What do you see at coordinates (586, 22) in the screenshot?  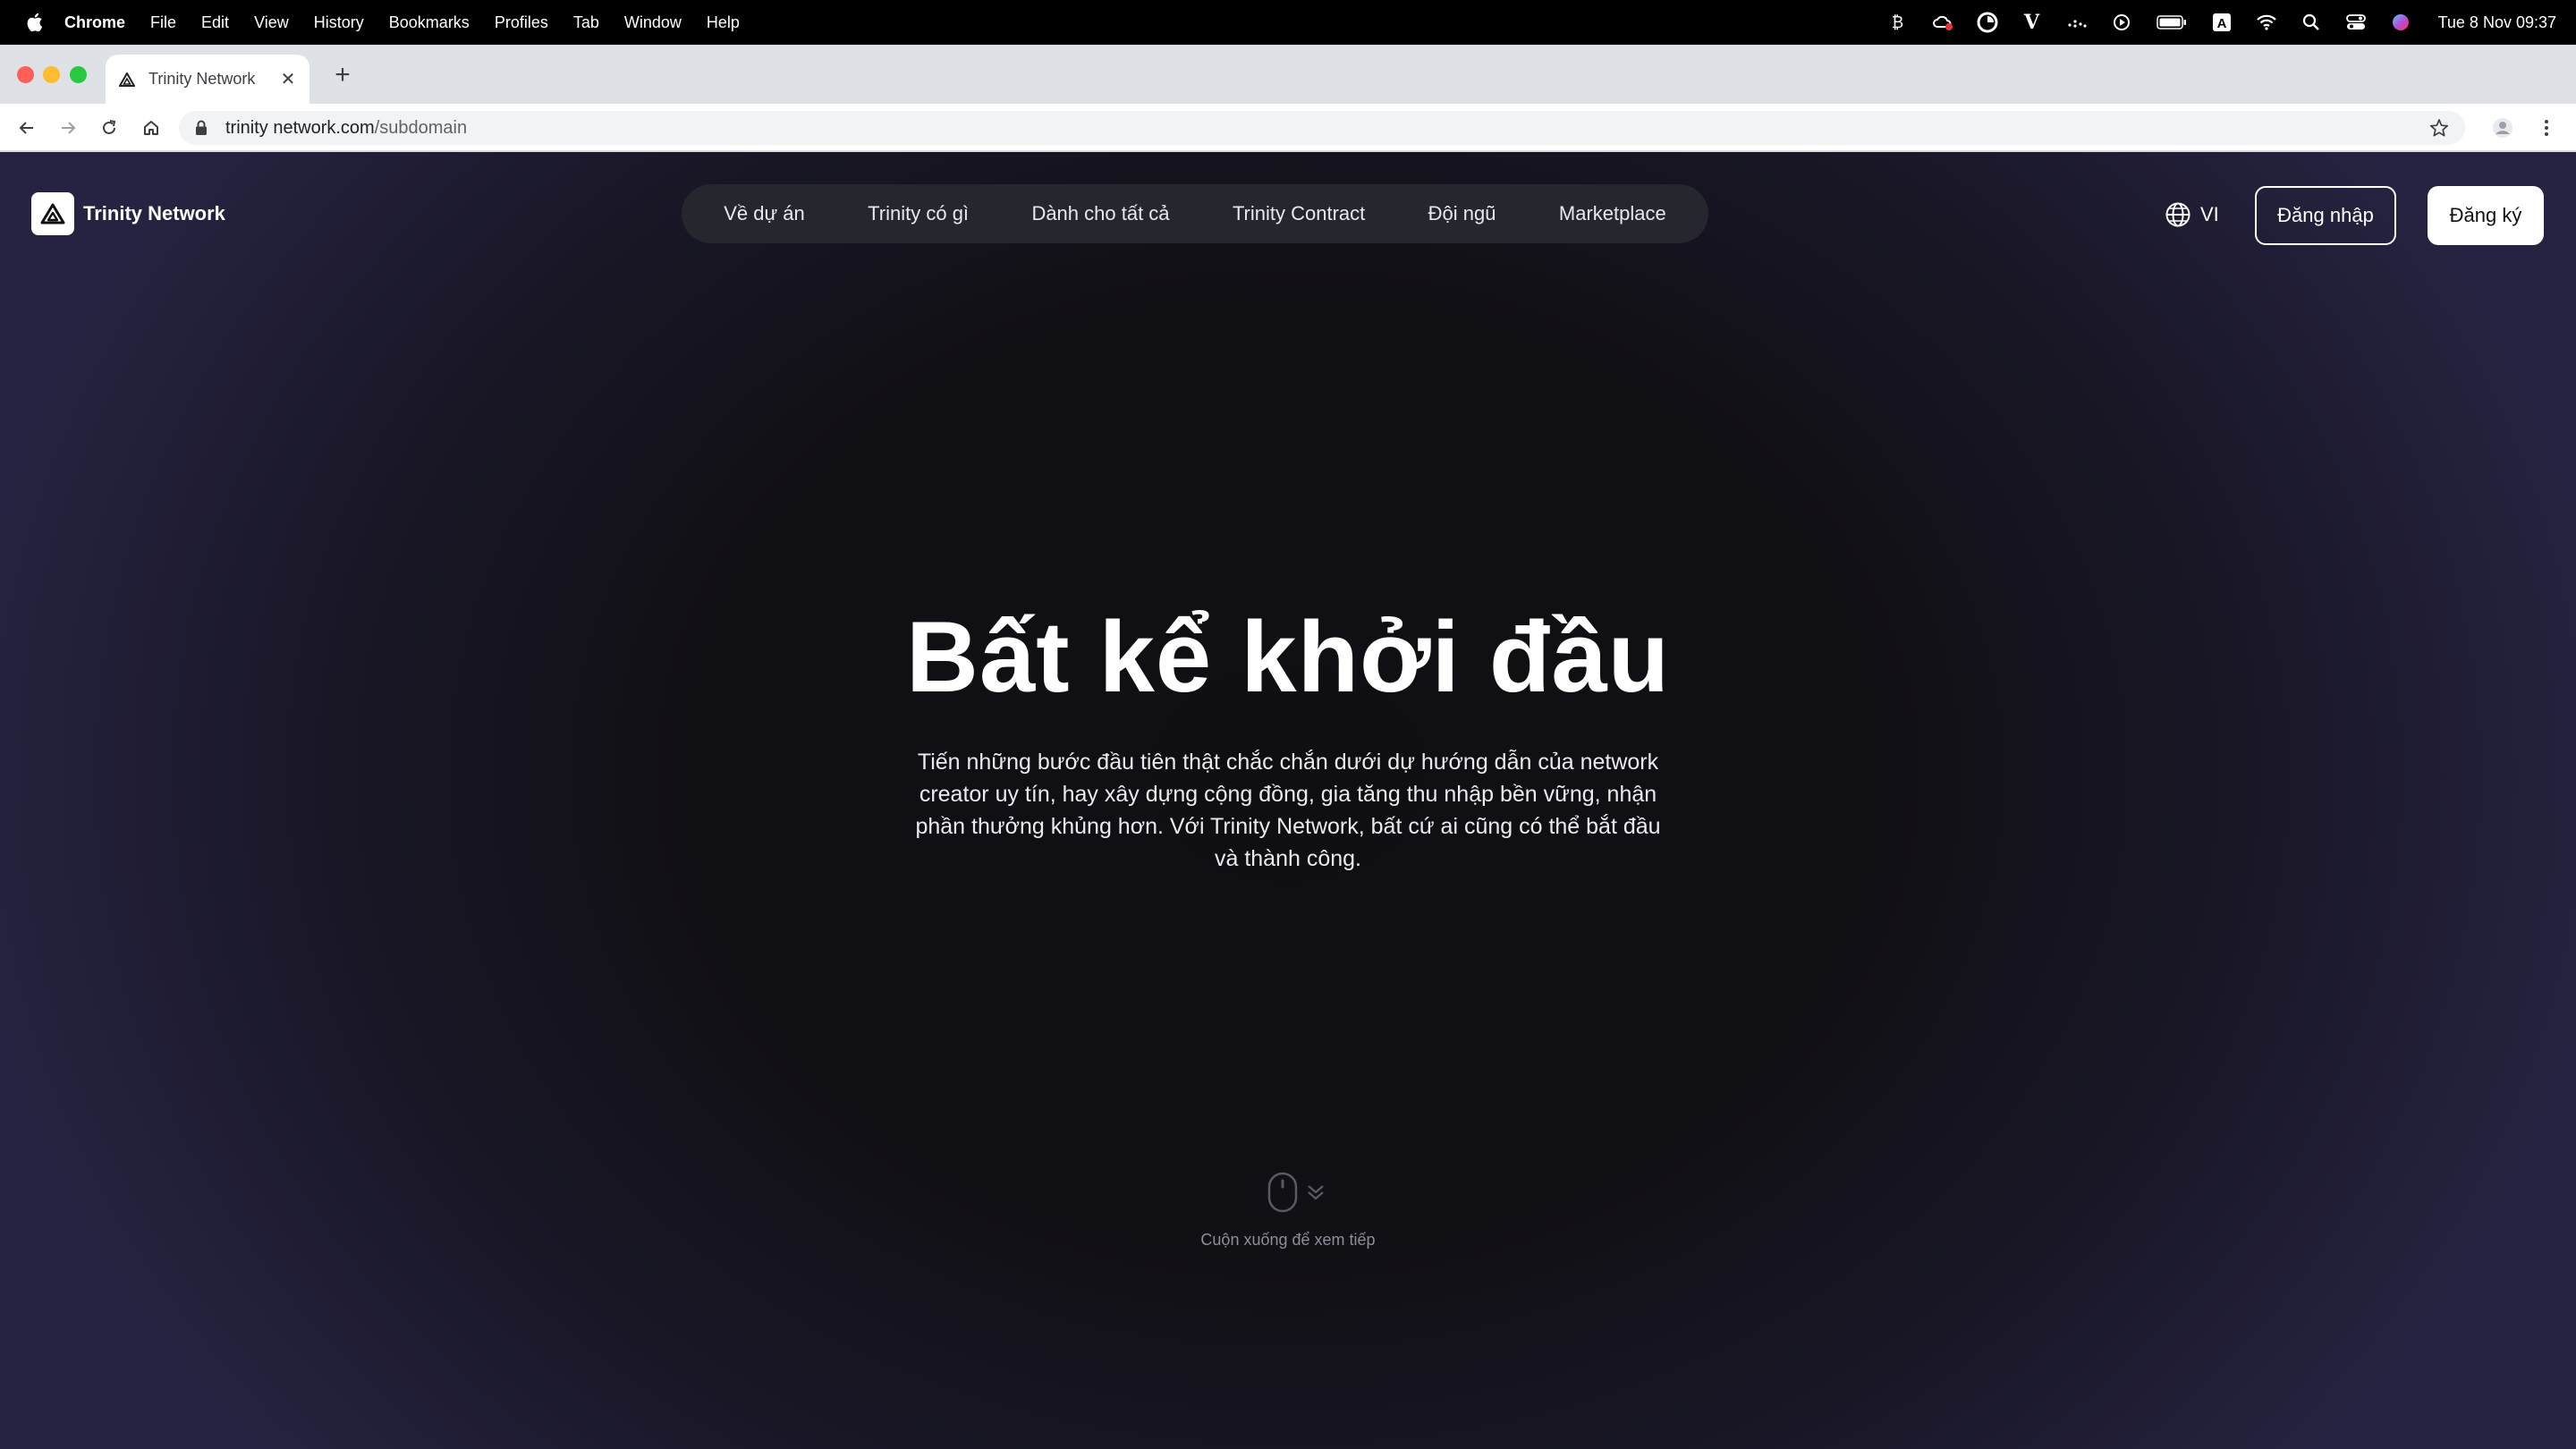 I see `menu-tab: Tab` at bounding box center [586, 22].